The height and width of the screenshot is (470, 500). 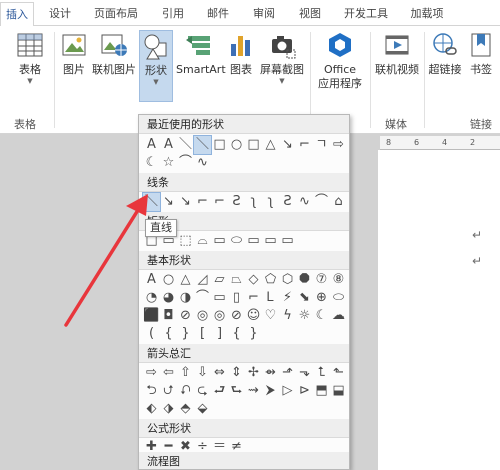 What do you see at coordinates (185, 241) in the screenshot?
I see `shape-item: ⬚` at bounding box center [185, 241].